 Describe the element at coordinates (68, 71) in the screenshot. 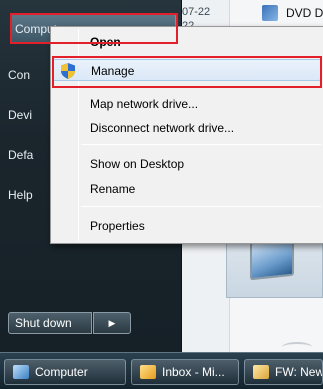

I see `uac-shield-icon` at that location.